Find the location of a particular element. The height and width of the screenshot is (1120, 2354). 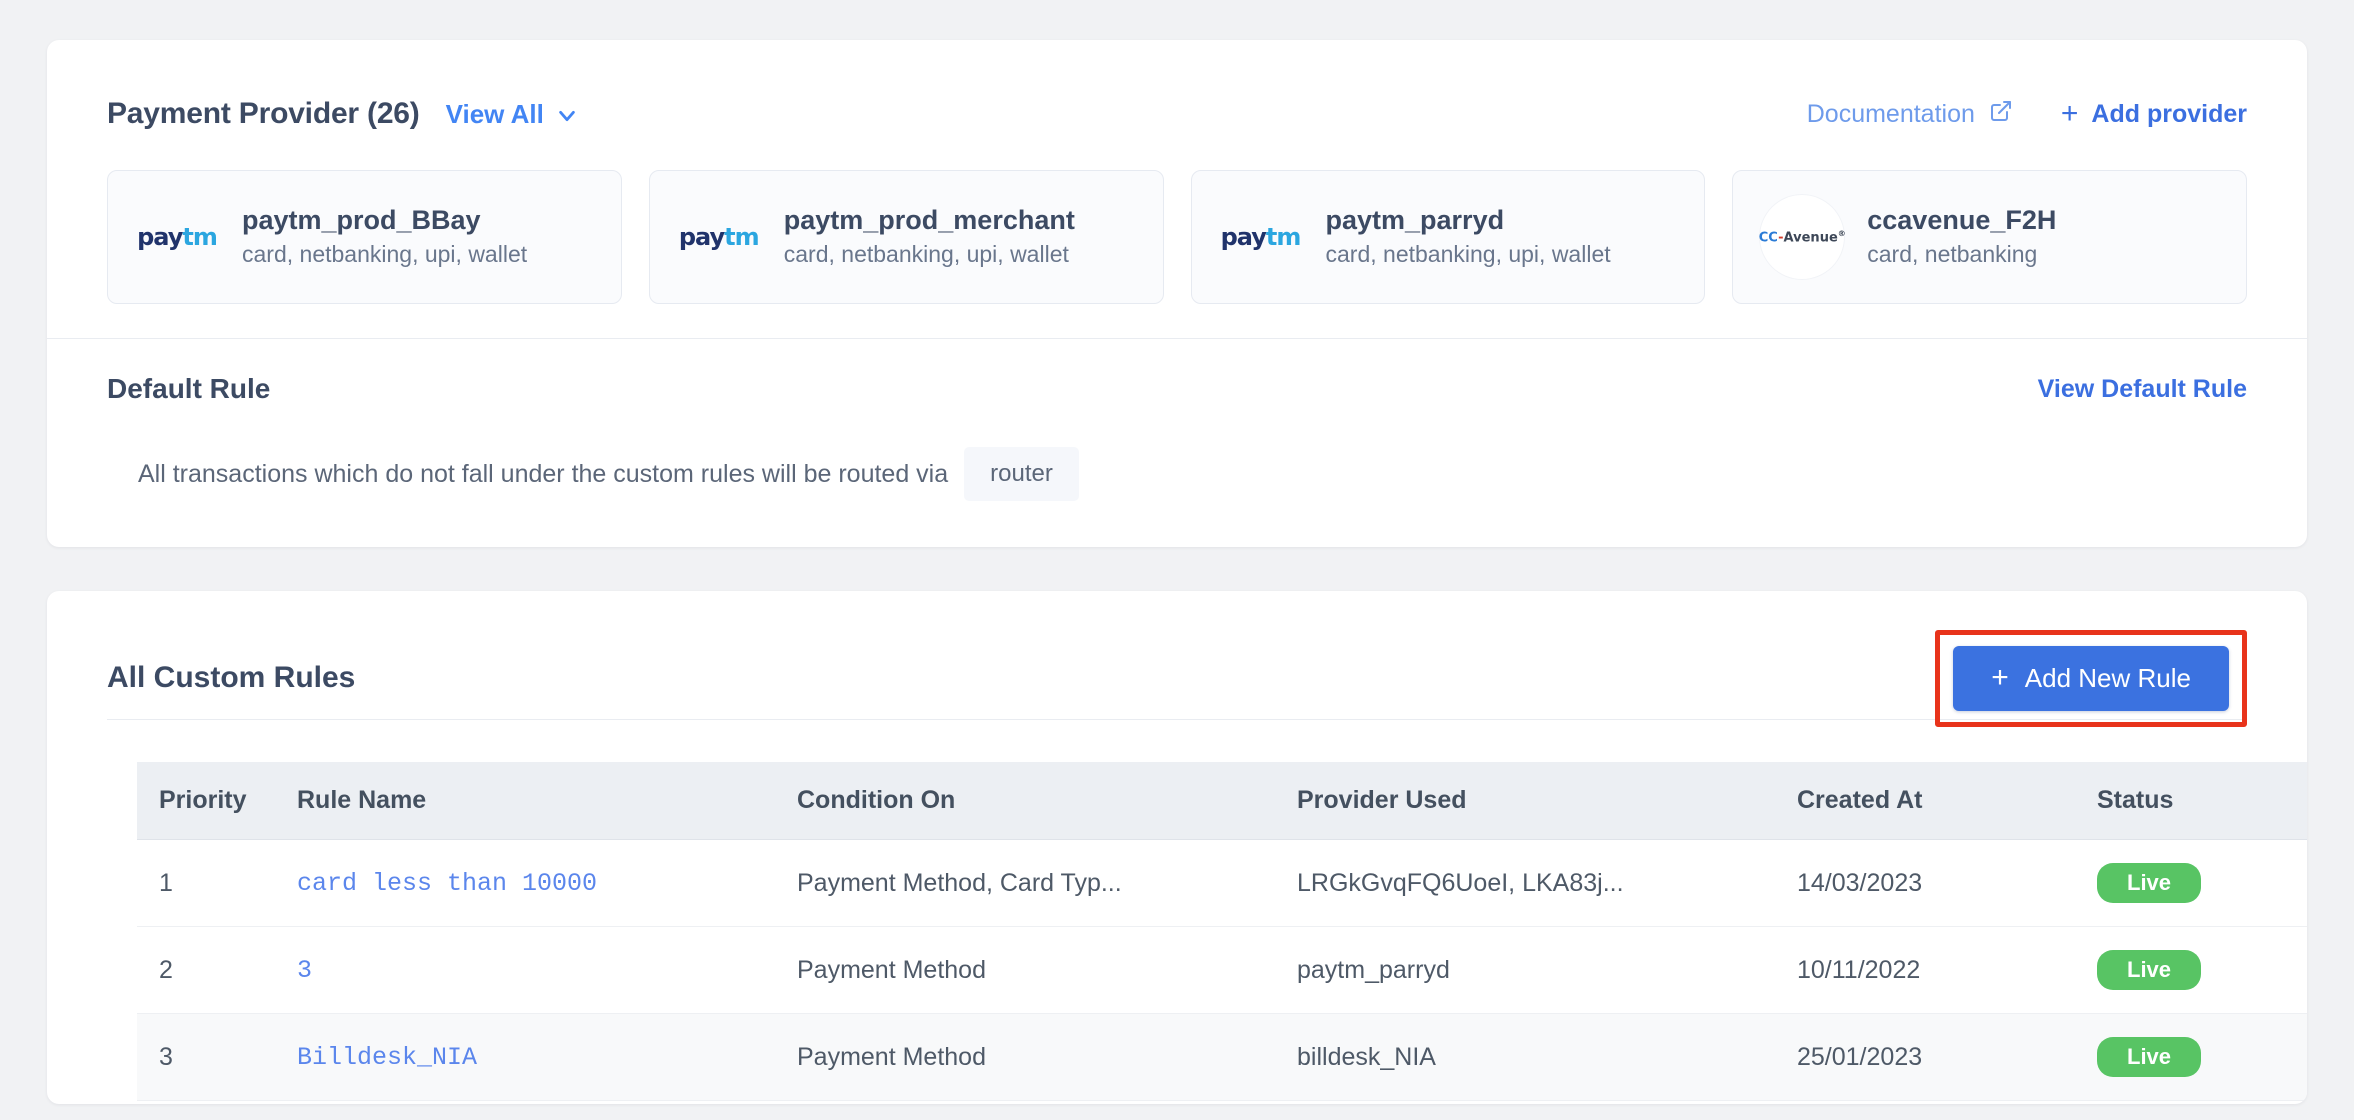

add-provider-label: Add provider is located at coordinates (2169, 113).